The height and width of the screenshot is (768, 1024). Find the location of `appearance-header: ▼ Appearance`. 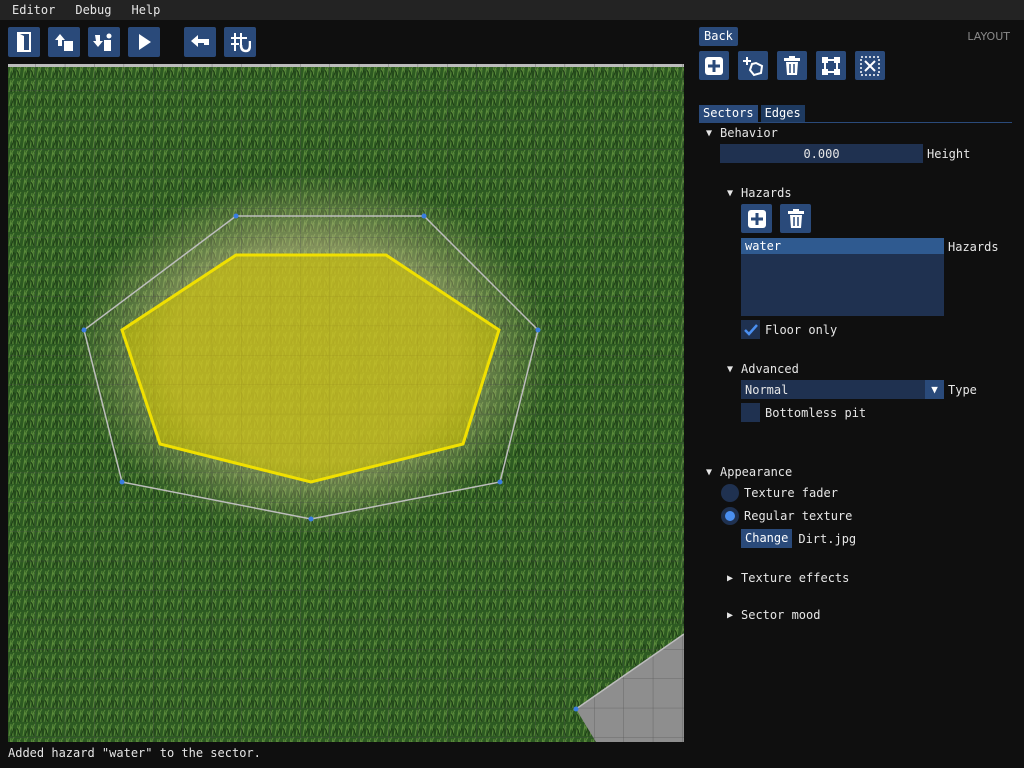

appearance-header: ▼ Appearance is located at coordinates (749, 472).